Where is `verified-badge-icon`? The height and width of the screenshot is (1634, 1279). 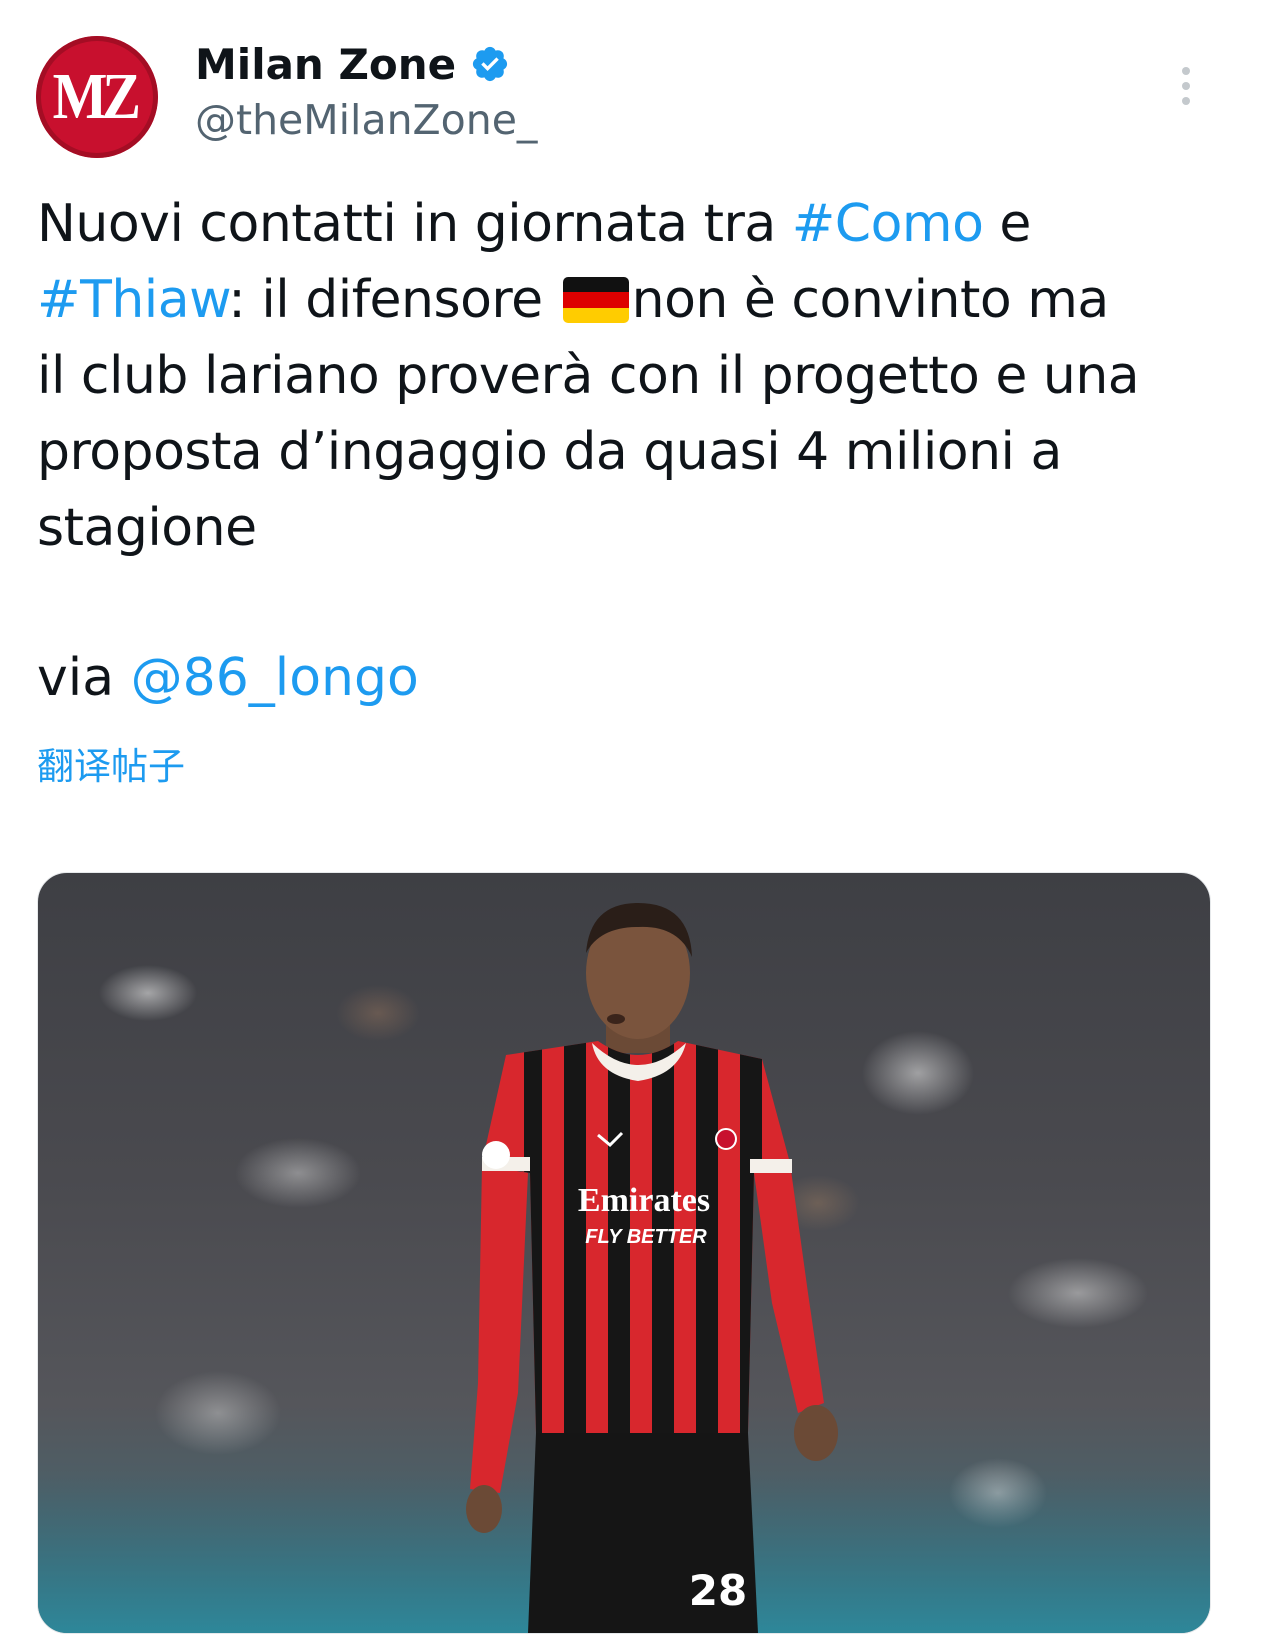
verified-badge-icon is located at coordinates (490, 64).